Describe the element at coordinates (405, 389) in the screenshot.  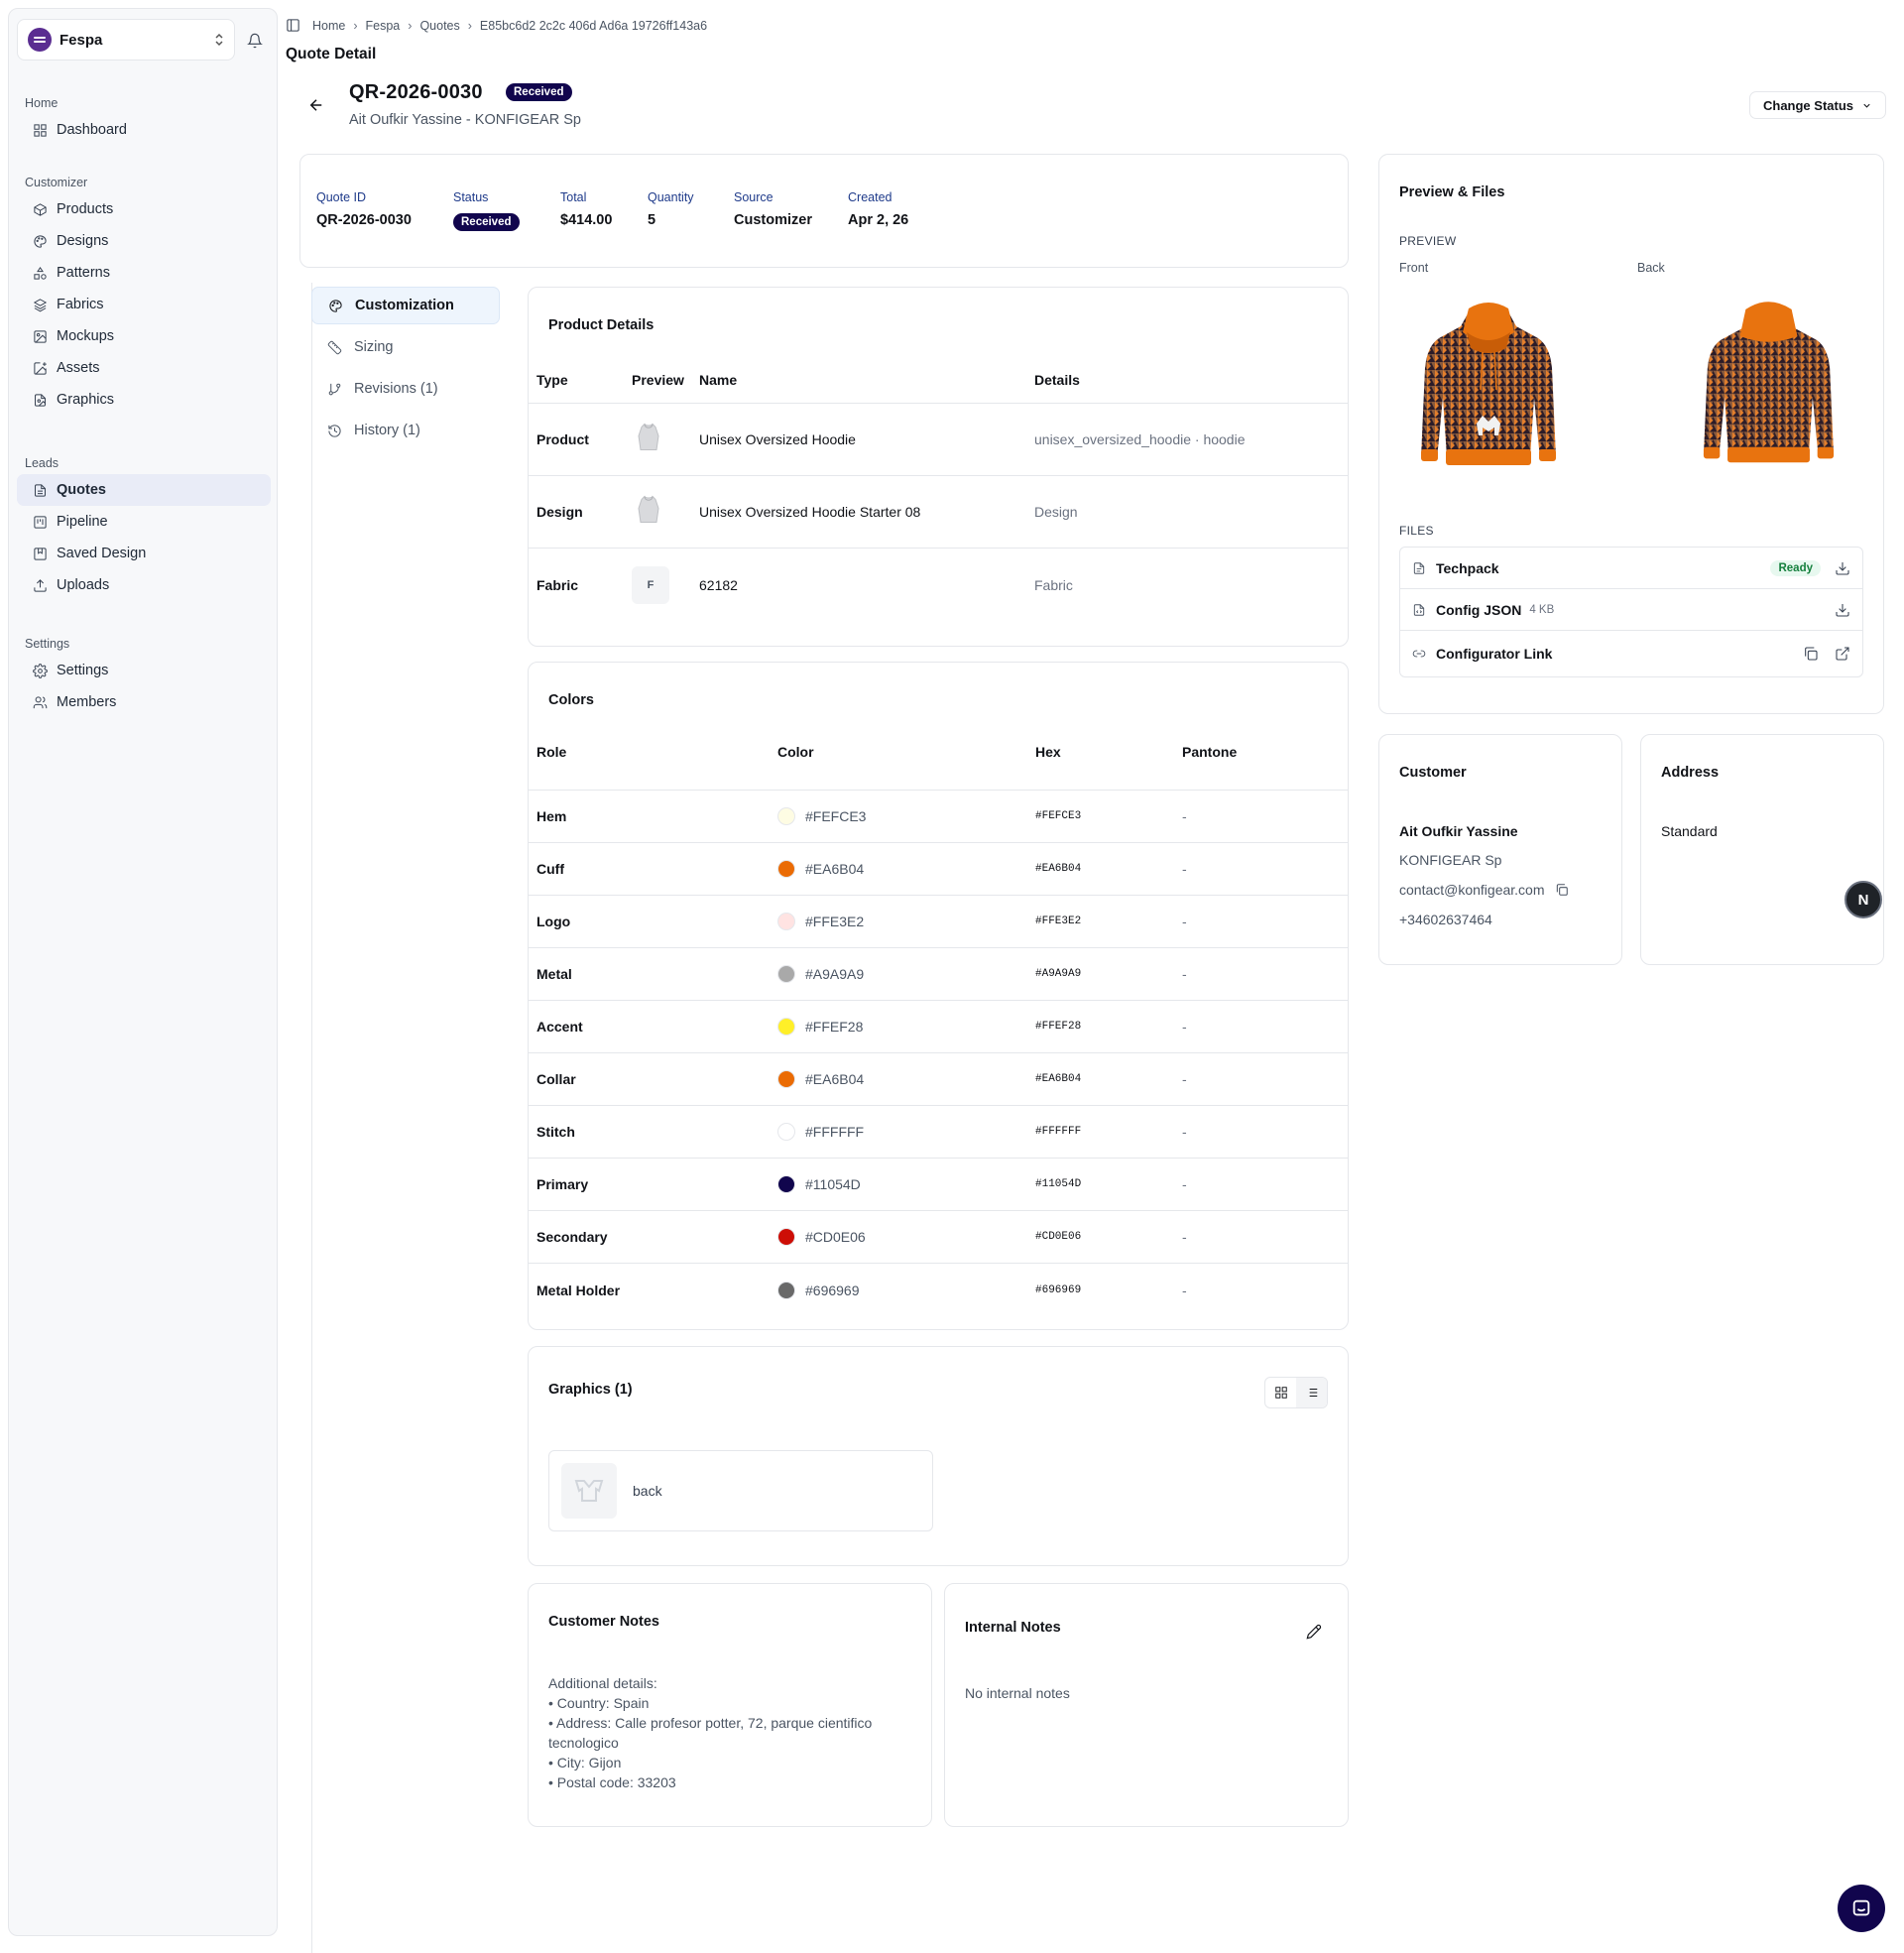
I see `tab-revisions: Revisions (1)` at that location.